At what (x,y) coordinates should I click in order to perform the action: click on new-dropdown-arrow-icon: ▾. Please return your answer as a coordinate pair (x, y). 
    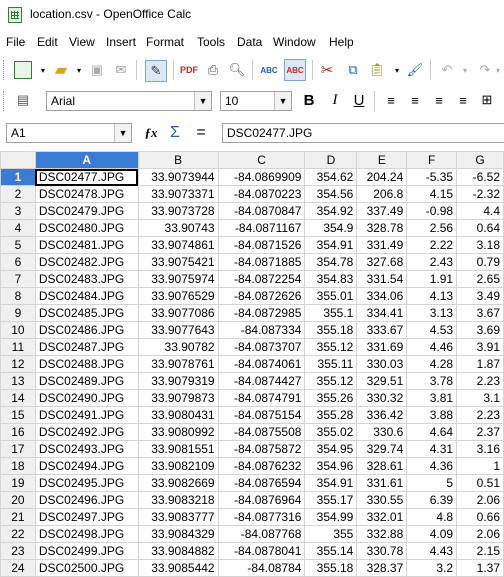
    Looking at the image, I should click on (43, 70).